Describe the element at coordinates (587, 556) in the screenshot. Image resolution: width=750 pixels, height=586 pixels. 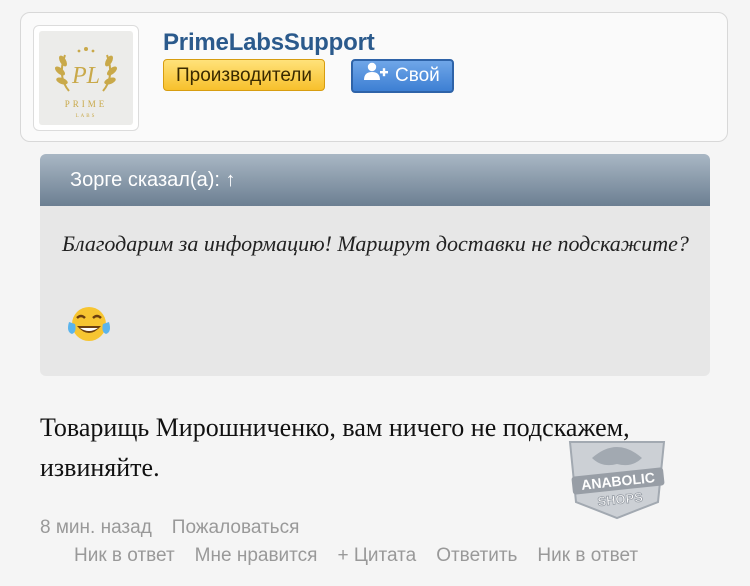
I see `mention-link-2: Ник в ответ` at that location.